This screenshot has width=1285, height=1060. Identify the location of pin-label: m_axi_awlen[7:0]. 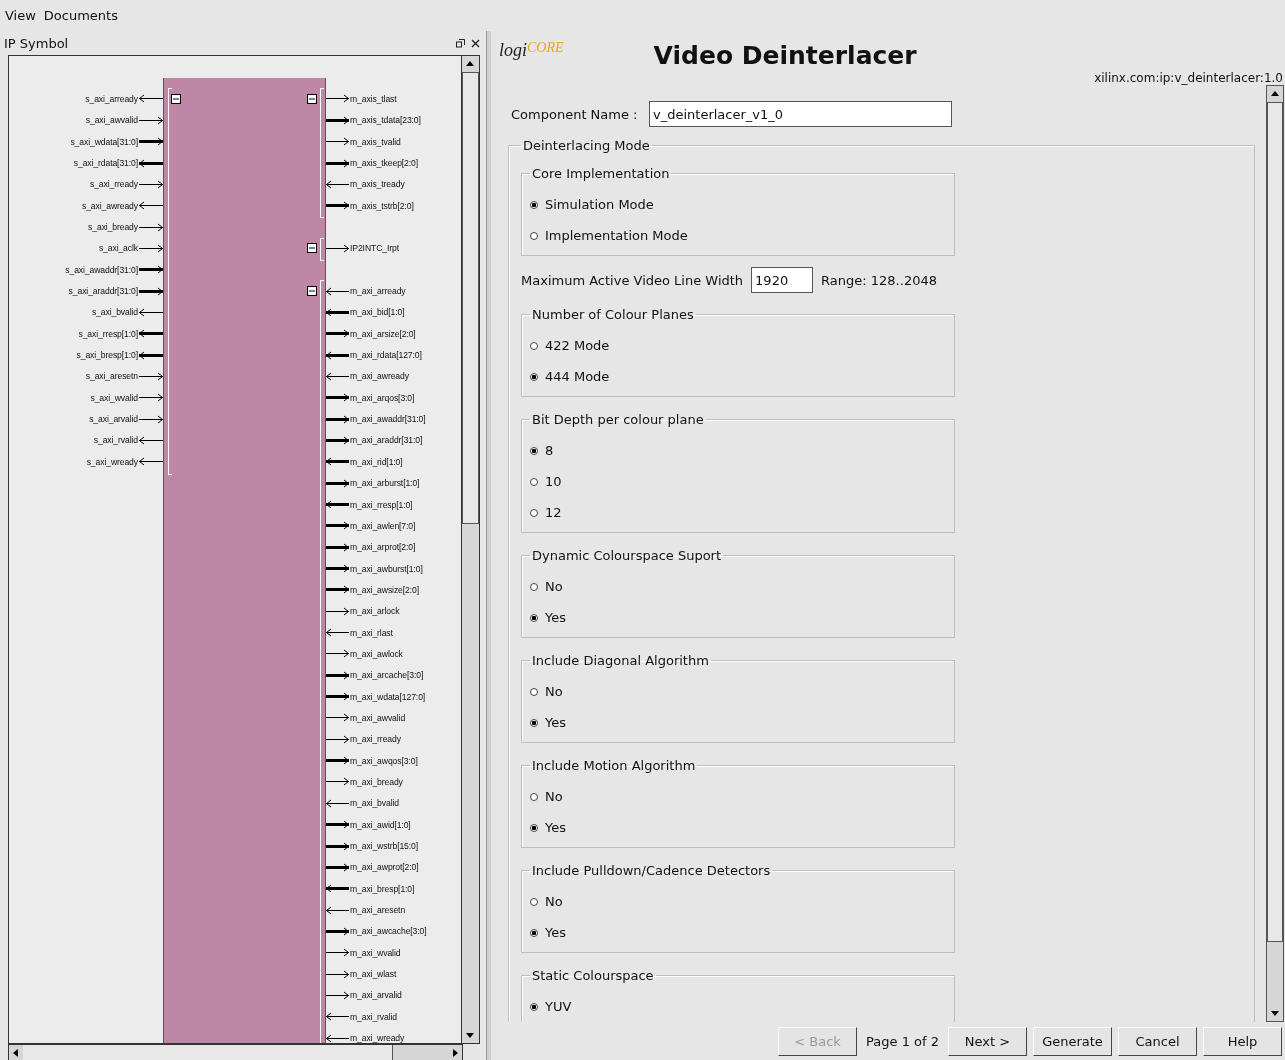
(383, 525).